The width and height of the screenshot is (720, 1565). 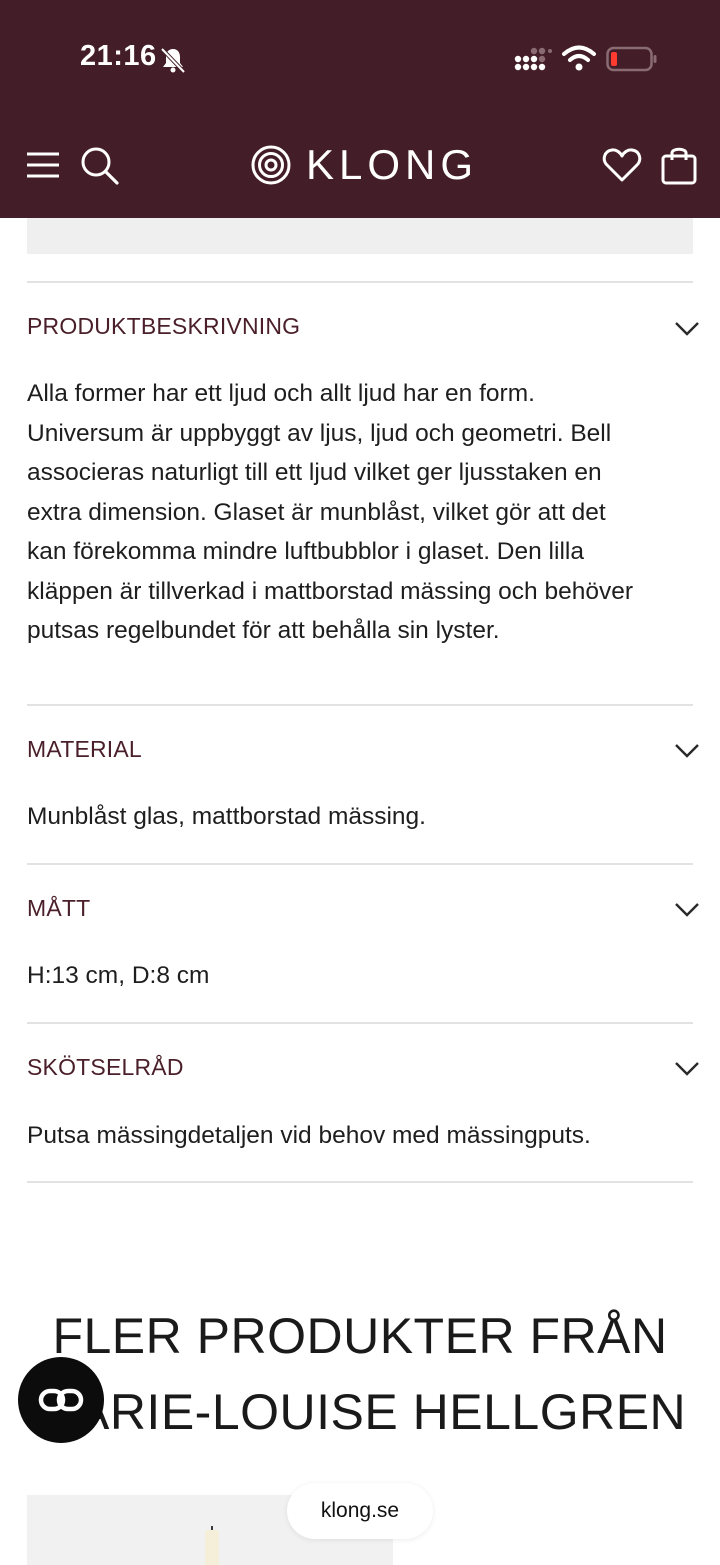 I want to click on browser-url-bar: klong.se, so click(x=360, y=1511).